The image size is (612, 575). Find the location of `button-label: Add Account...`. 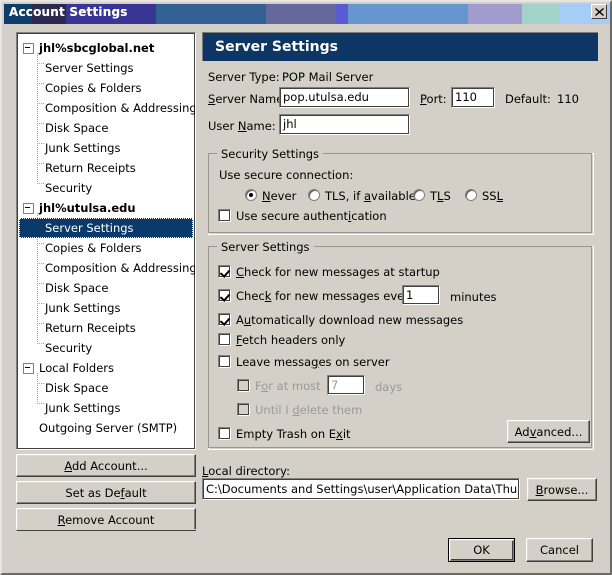

button-label: Add Account... is located at coordinates (106, 465).